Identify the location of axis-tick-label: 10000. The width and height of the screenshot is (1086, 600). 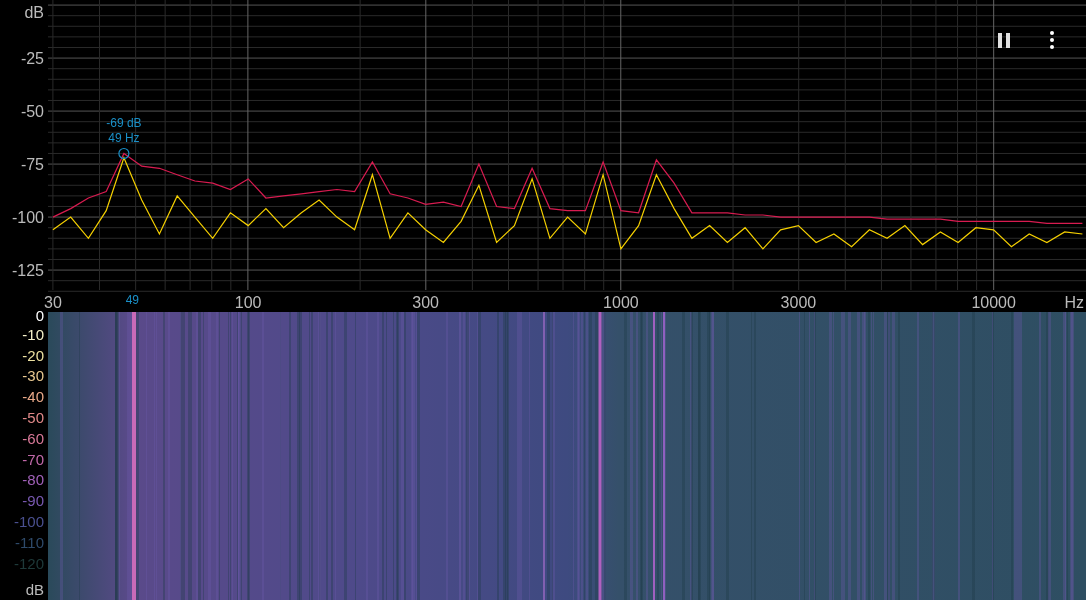
(993, 302).